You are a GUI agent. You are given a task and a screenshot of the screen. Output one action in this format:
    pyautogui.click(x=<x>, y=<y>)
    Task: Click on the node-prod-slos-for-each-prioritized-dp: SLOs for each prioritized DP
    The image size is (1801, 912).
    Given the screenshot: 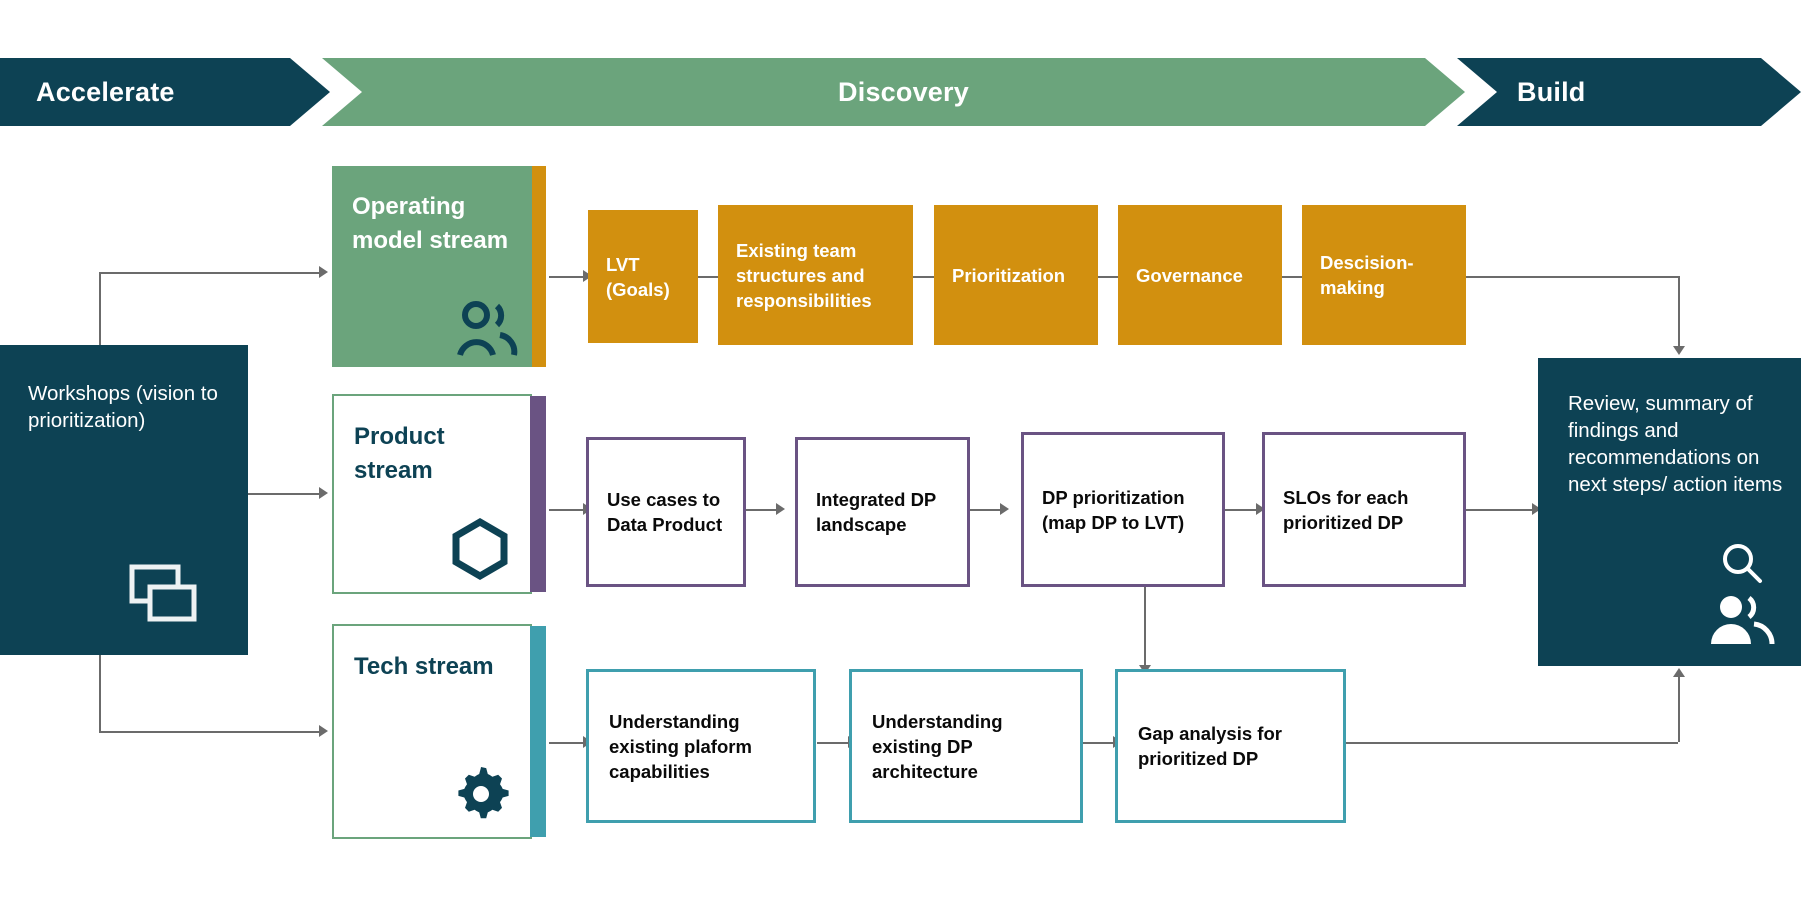 What is the action you would take?
    pyautogui.click(x=1364, y=509)
    